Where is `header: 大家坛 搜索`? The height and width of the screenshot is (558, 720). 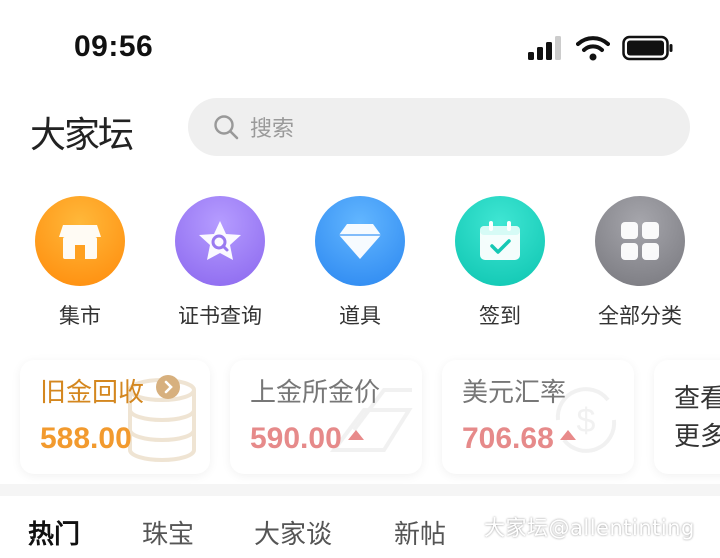
header: 大家坛 搜索 is located at coordinates (360, 128).